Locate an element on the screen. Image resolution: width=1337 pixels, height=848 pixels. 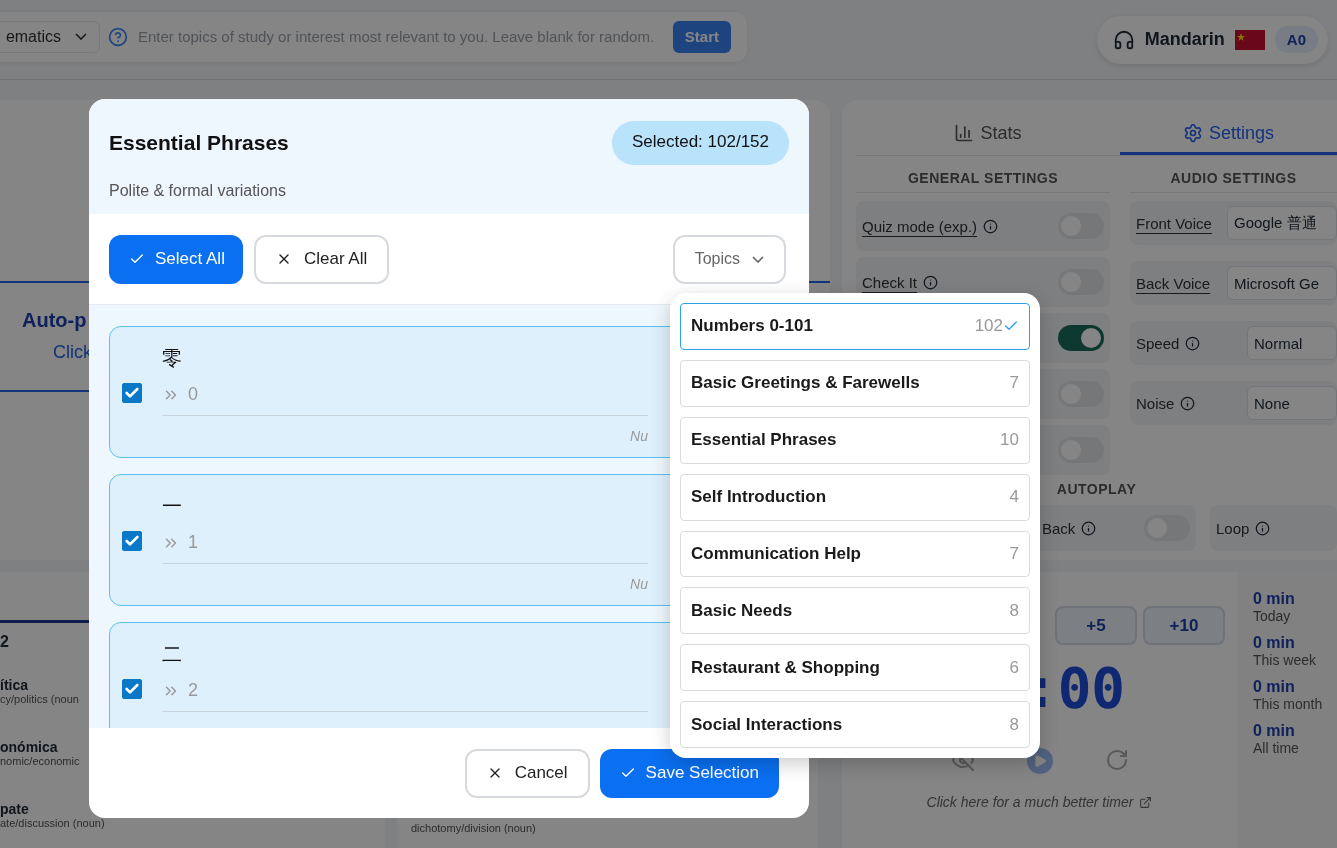
setting-label: Quiz mode (exp.) is located at coordinates (920, 226).